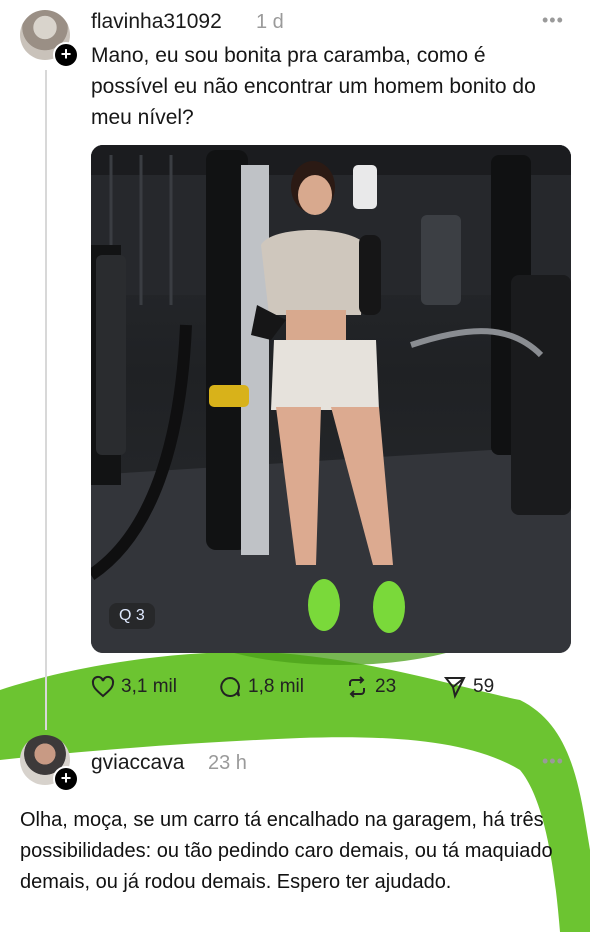 Image resolution: width=590 pixels, height=932 pixels. What do you see at coordinates (103, 686) in the screenshot?
I see `heart-icon` at bounding box center [103, 686].